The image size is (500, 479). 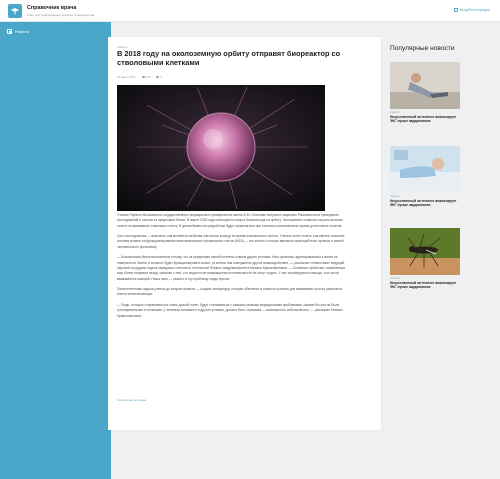 What do you see at coordinates (51, 8) in the screenshot?
I see `site-title: Справочник врача` at bounding box center [51, 8].